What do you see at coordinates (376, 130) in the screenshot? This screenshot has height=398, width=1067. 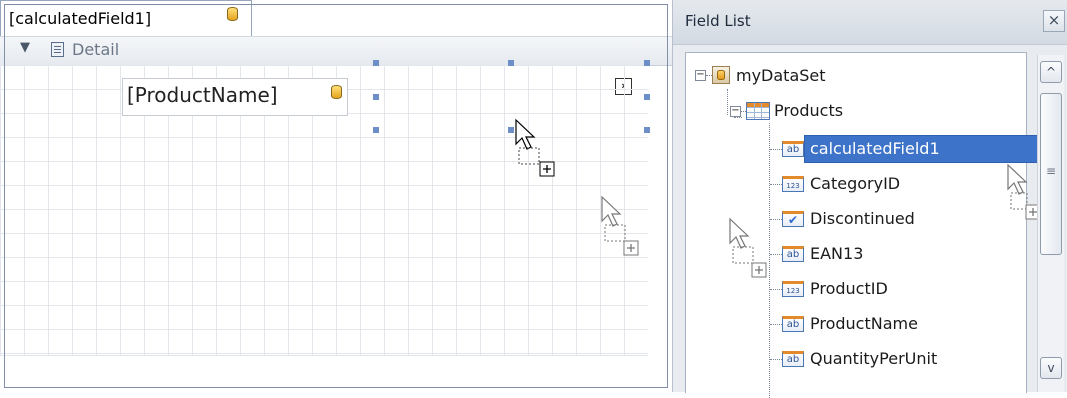 I see `resize-handle-bottom-left` at bounding box center [376, 130].